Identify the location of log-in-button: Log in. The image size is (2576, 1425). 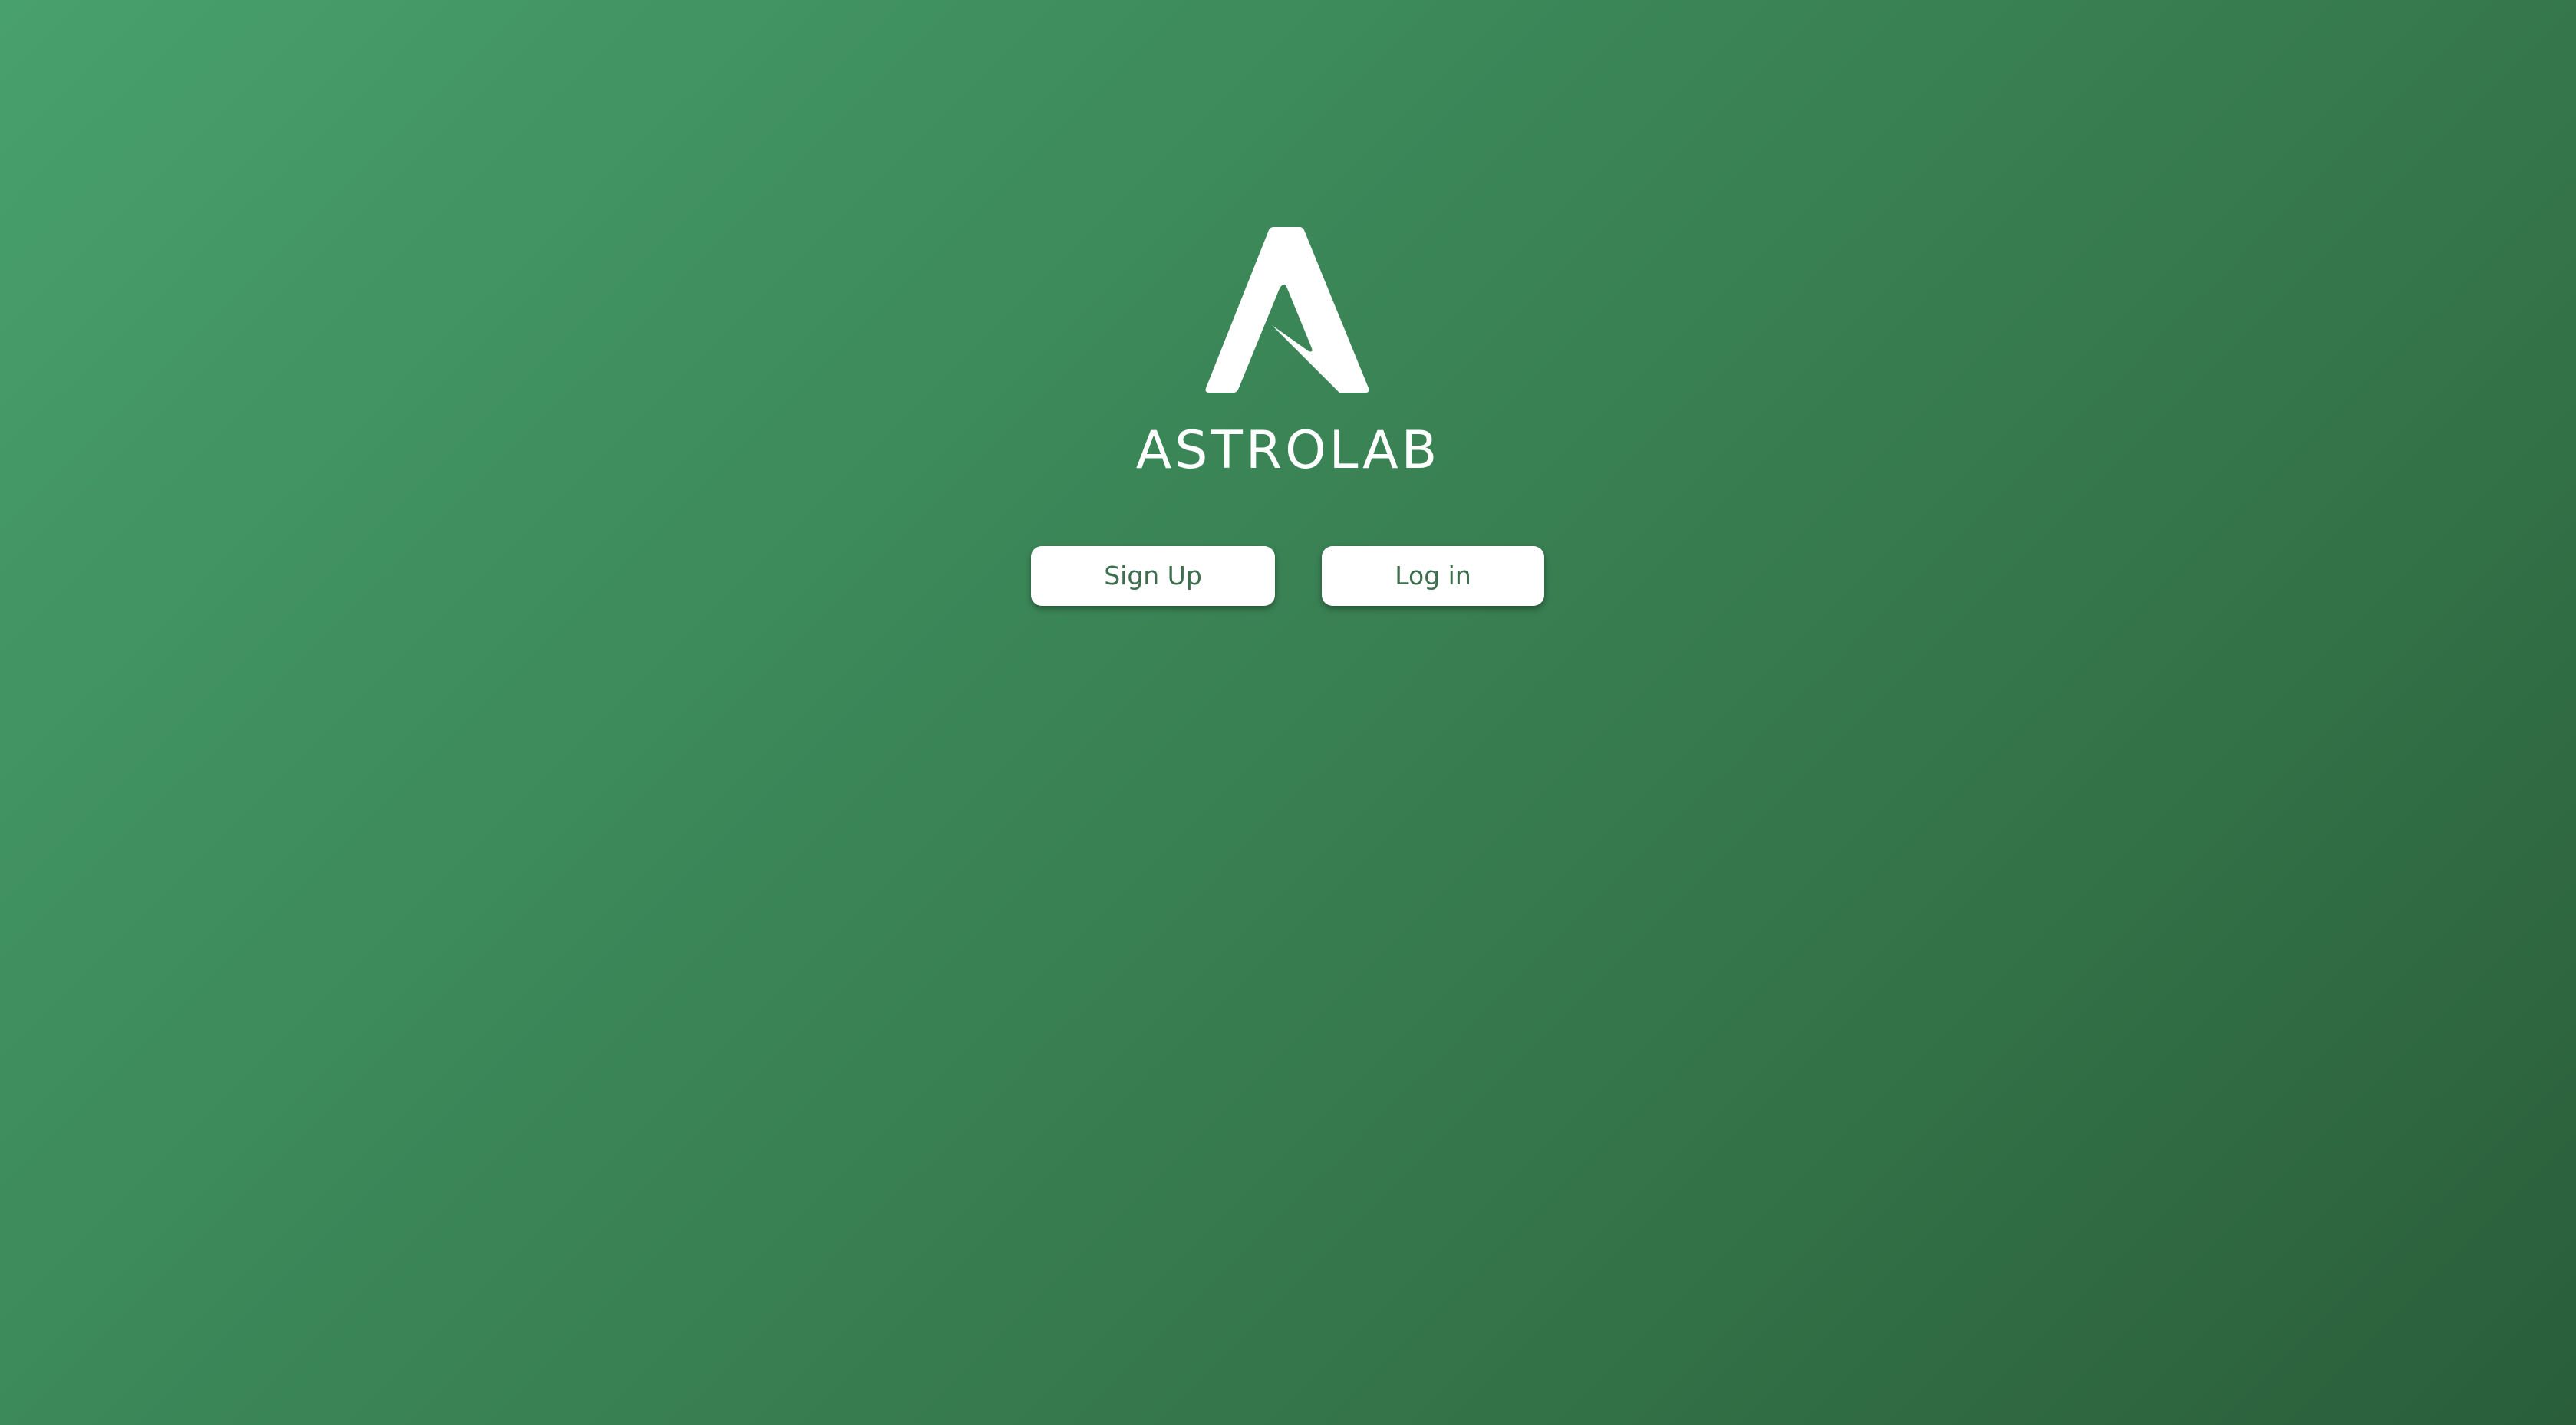
(1433, 576).